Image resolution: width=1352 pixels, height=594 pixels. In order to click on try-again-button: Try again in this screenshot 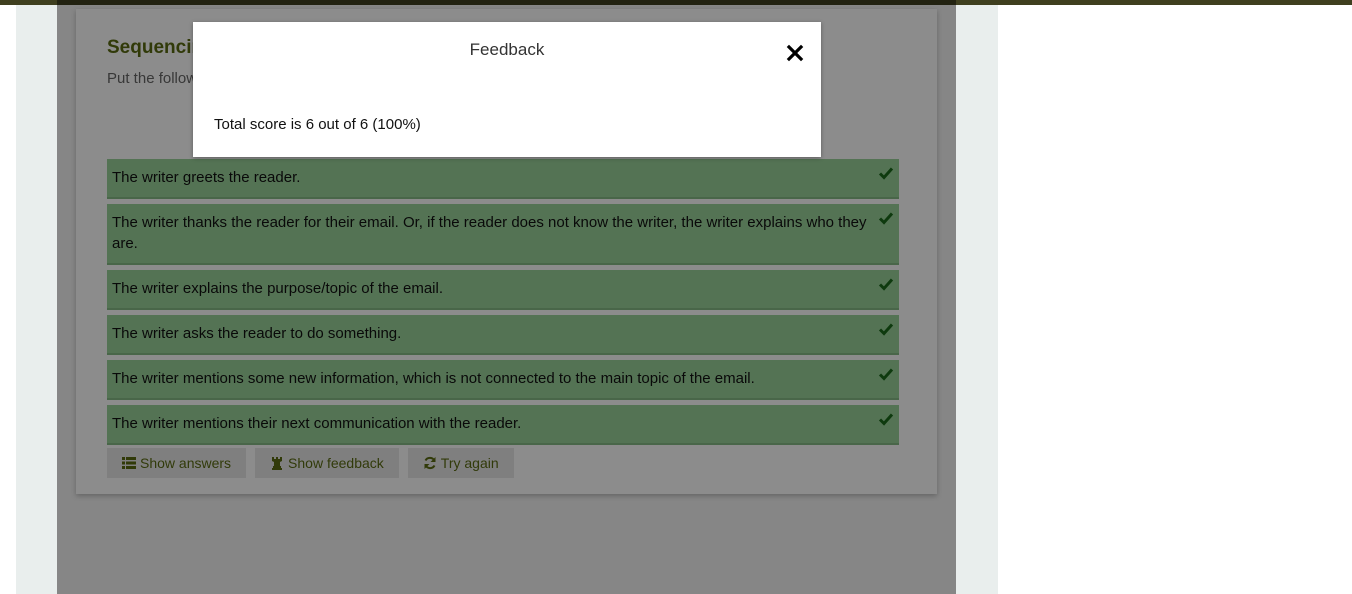, I will do `click(460, 463)`.